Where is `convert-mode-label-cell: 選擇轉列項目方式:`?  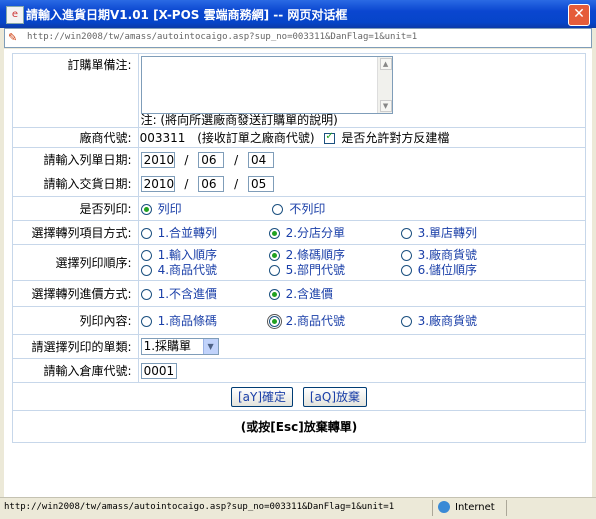
convert-mode-label-cell: 選擇轉列項目方式: is located at coordinates (75, 232).